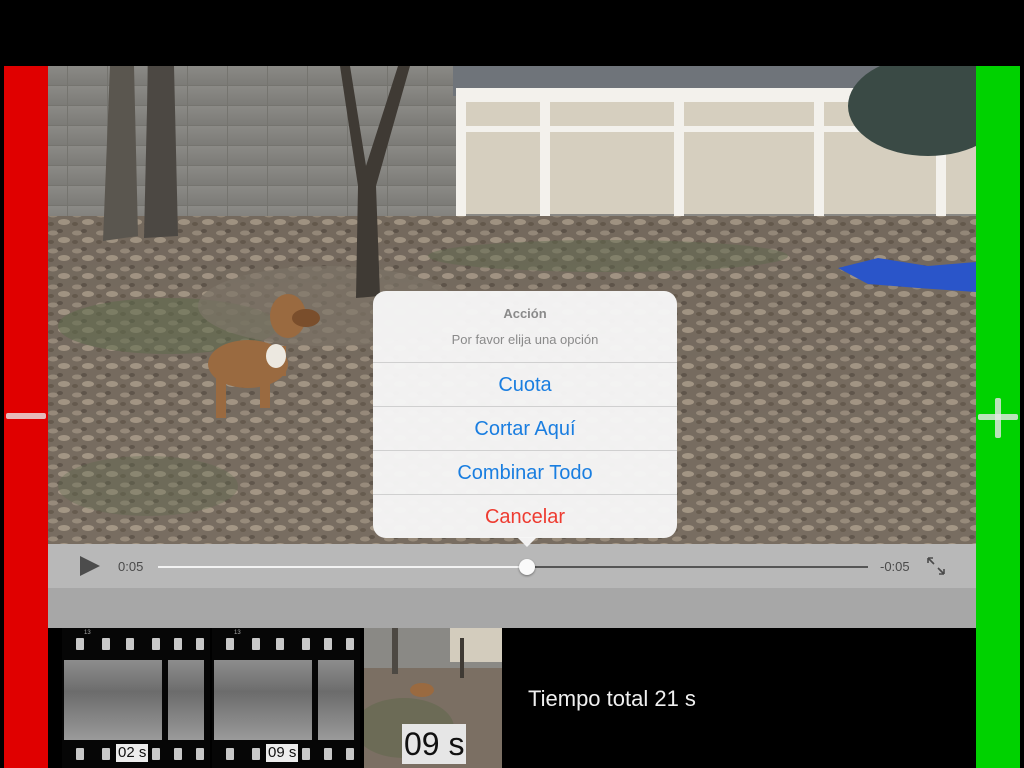  What do you see at coordinates (512, 608) in the screenshot?
I see `controls-spacer` at bounding box center [512, 608].